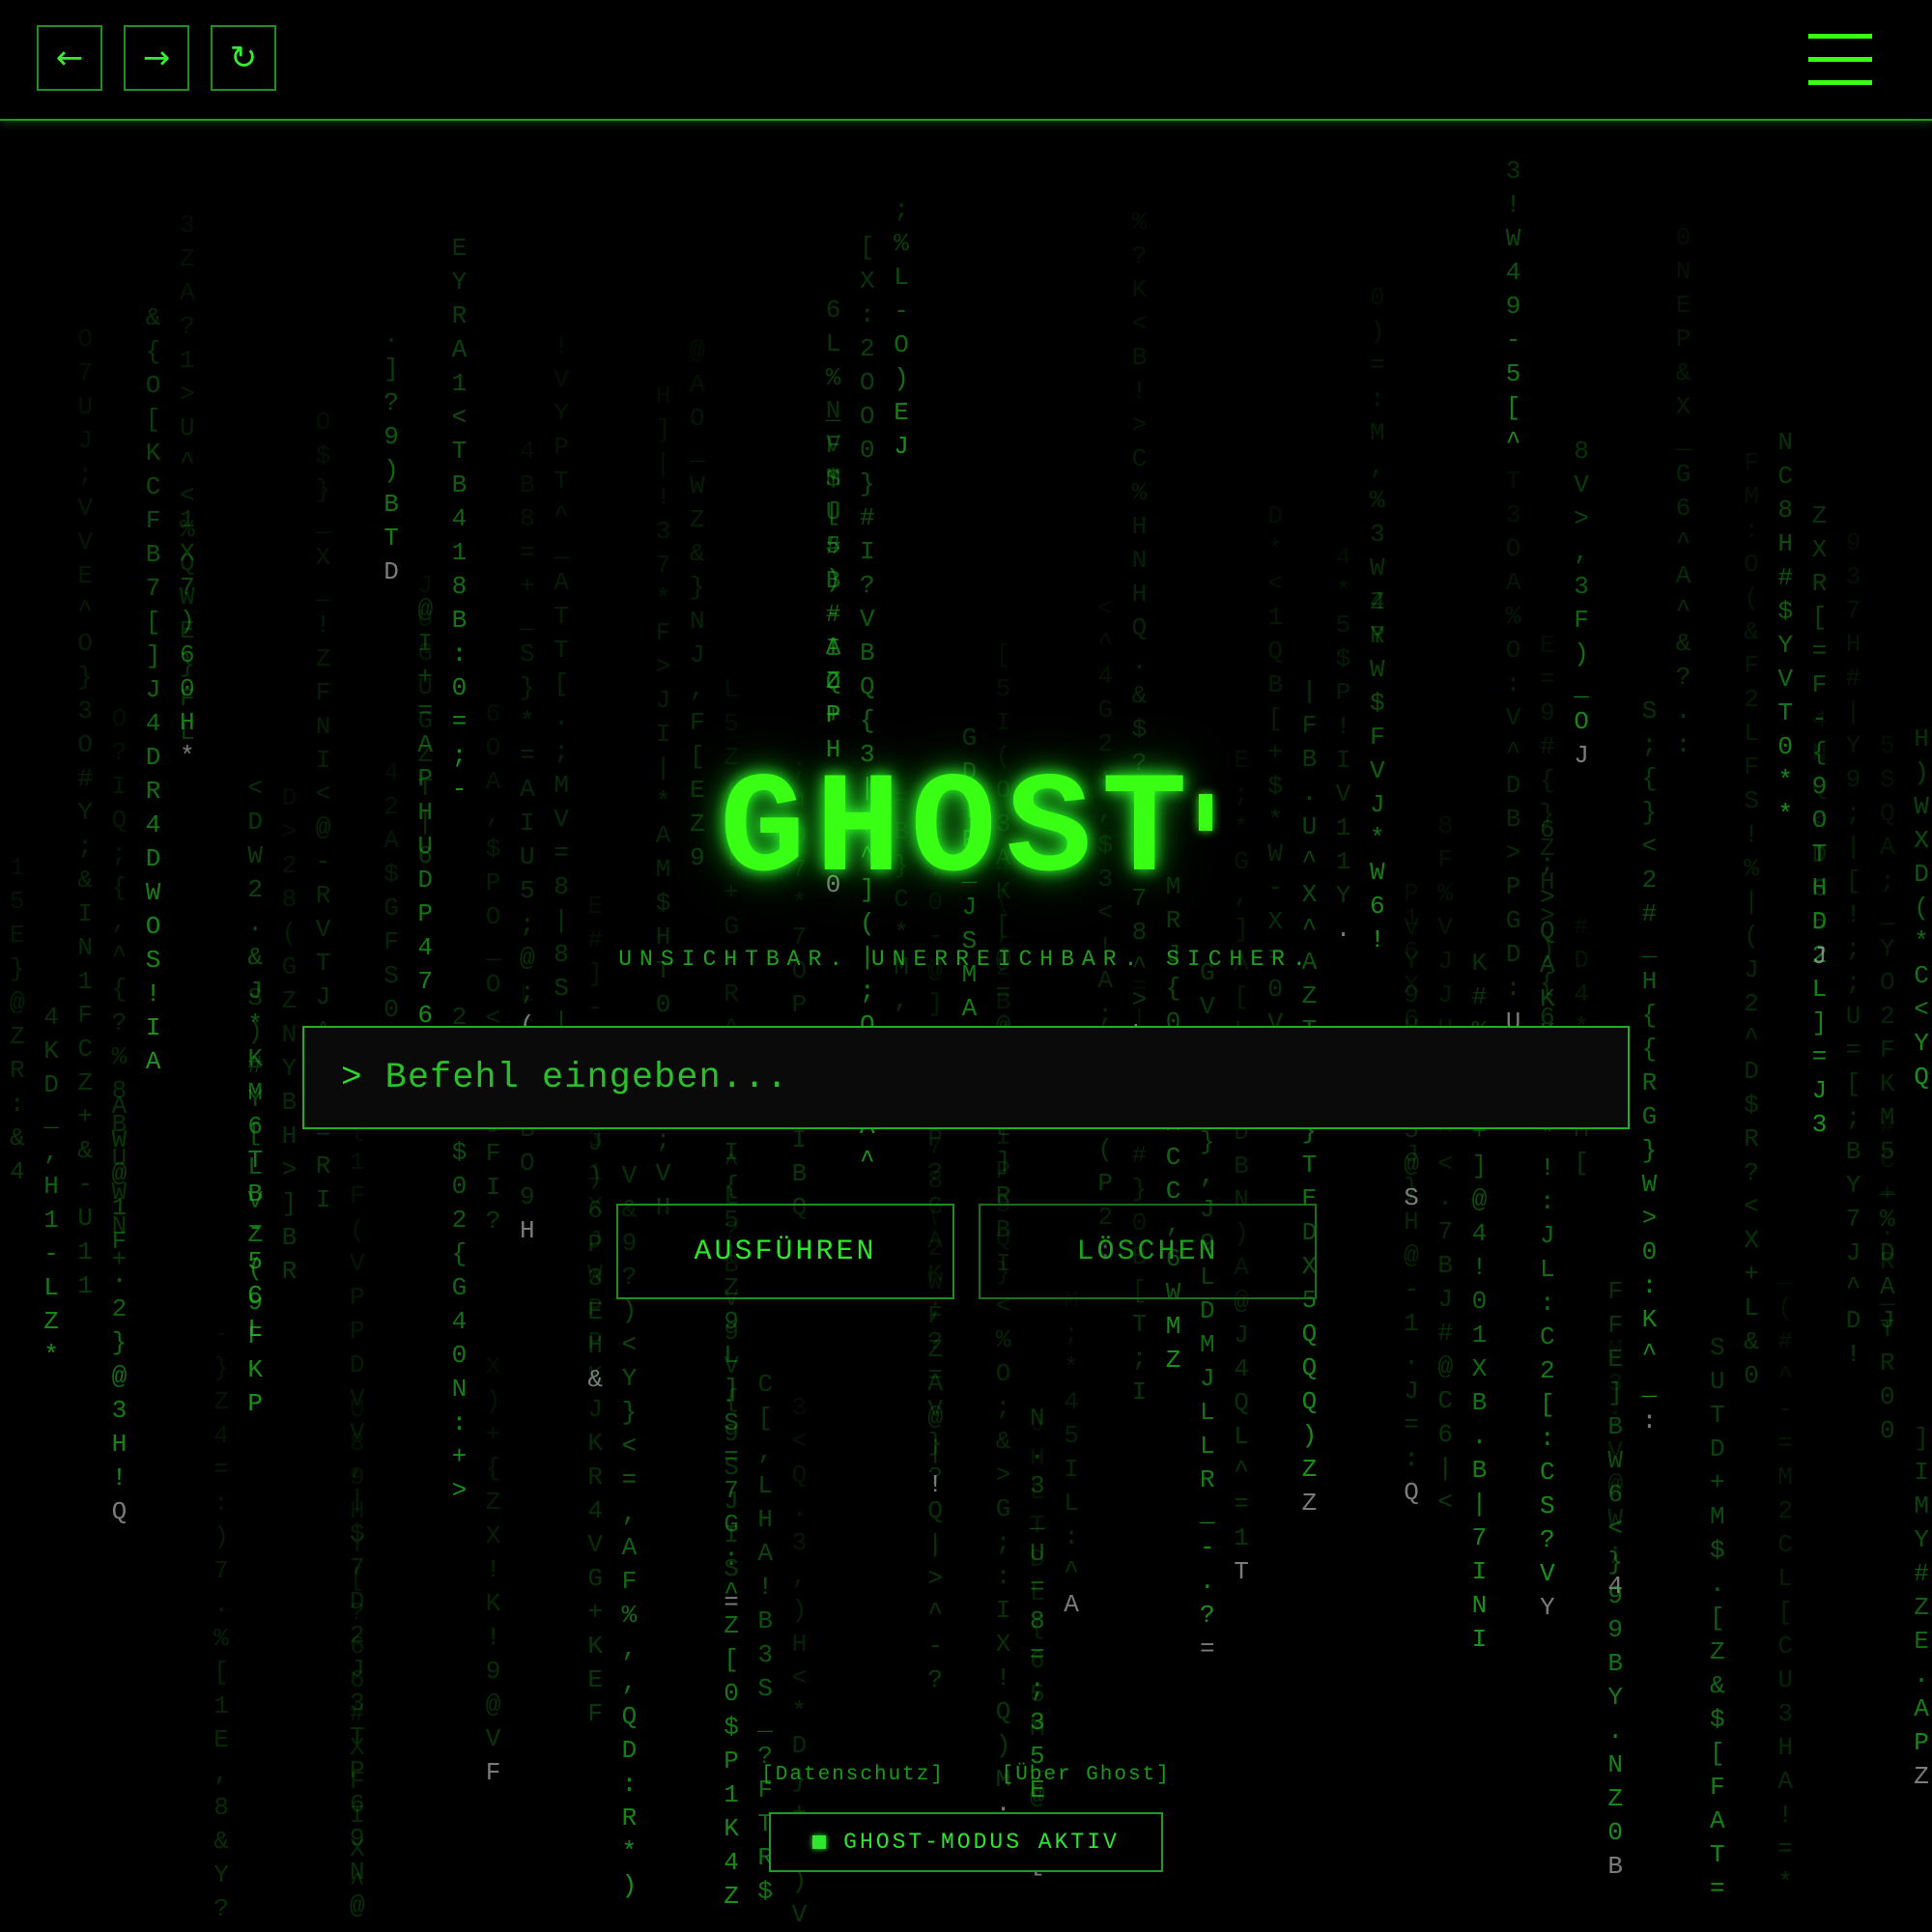  I want to click on command-input-box: >, so click(966, 1077).